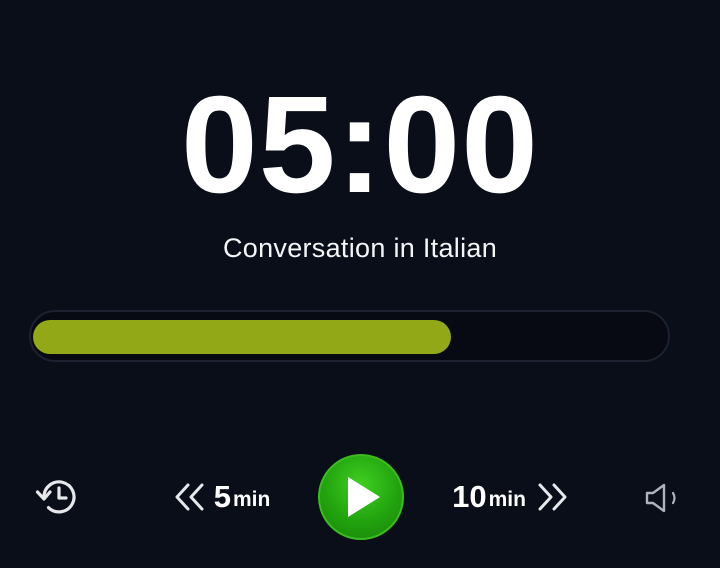 Image resolution: width=720 pixels, height=568 pixels. I want to click on play-icon, so click(364, 497).